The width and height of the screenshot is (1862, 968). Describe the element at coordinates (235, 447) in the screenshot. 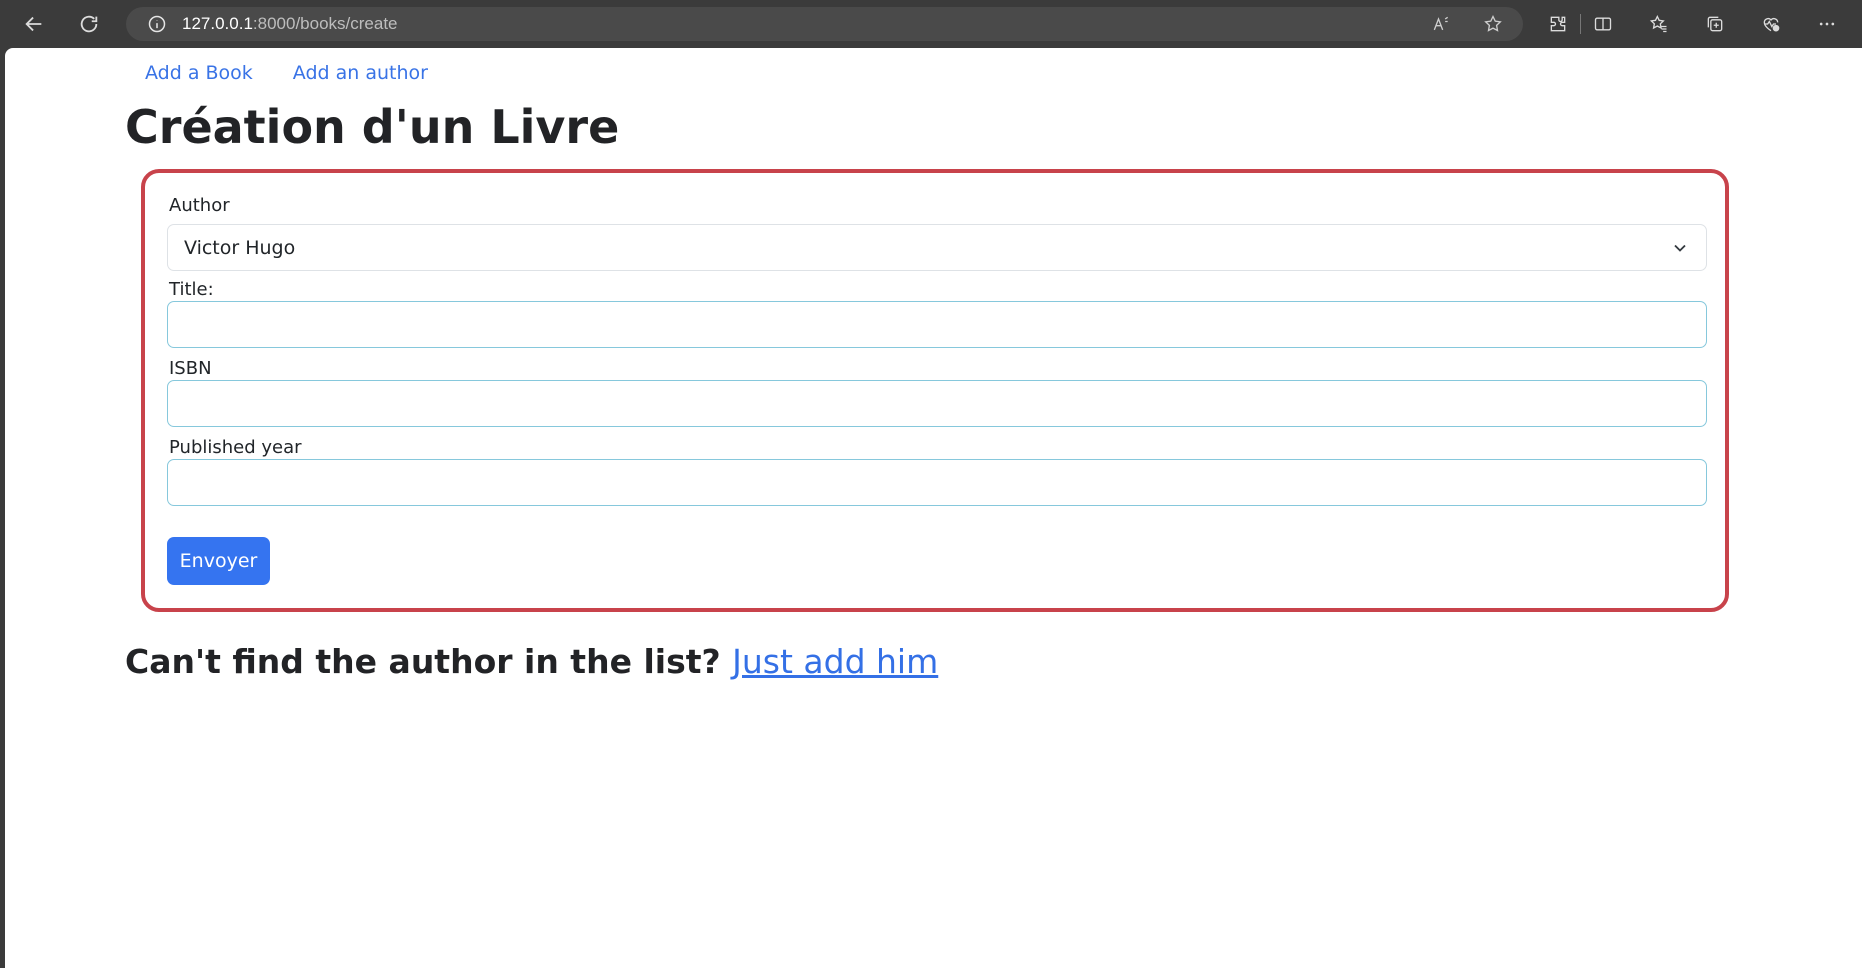

I see `published-year-label: Published year` at that location.